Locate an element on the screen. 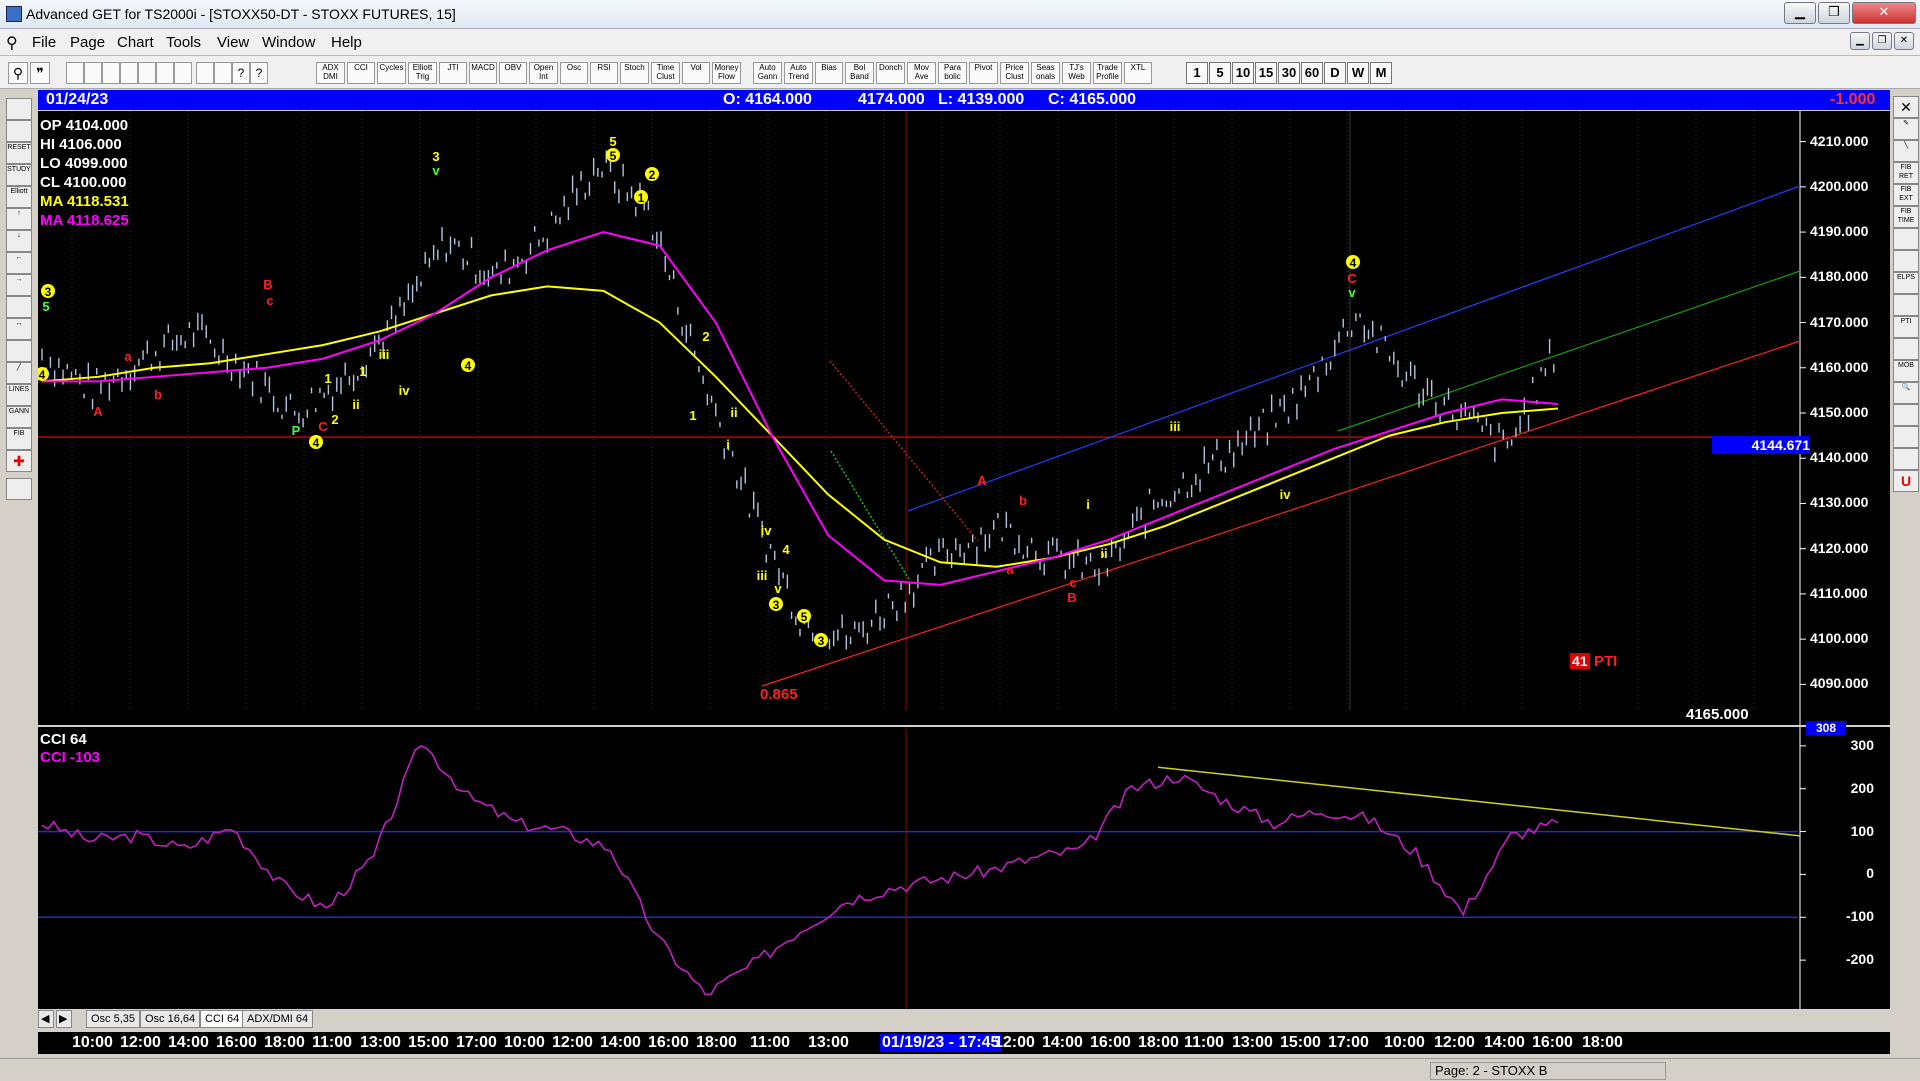 This screenshot has height=1081, width=1920. app-icon is located at coordinates (14, 14).